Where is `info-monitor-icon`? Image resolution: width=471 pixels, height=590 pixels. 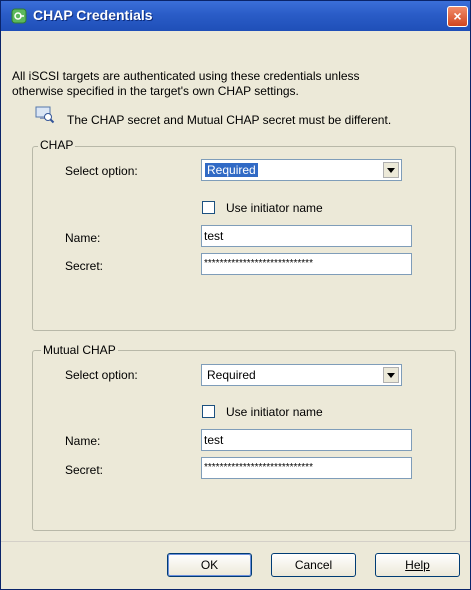
info-monitor-icon is located at coordinates (45, 115).